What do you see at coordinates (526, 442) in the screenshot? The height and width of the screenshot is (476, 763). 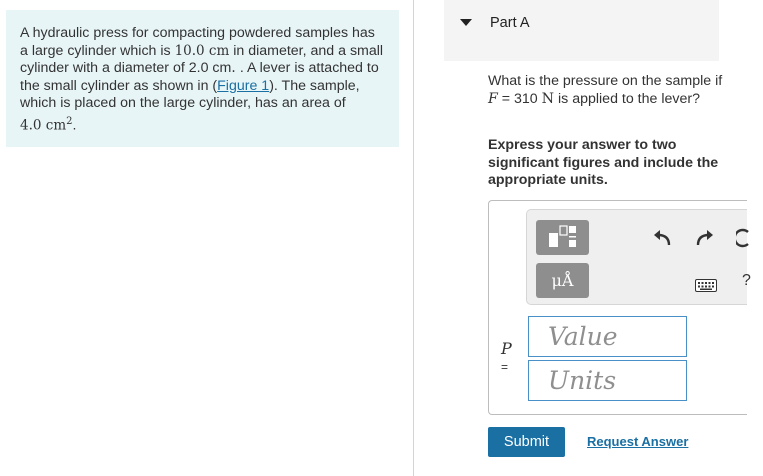 I see `submit-button: Submit` at bounding box center [526, 442].